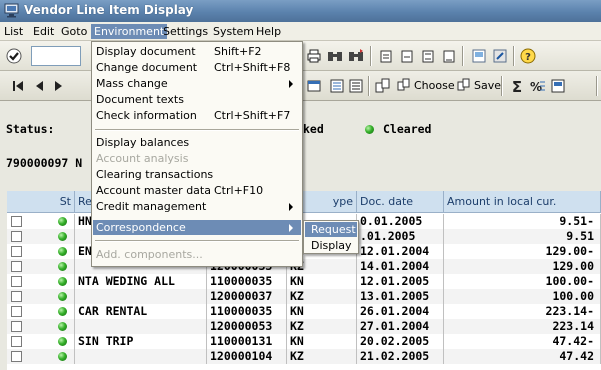  Describe the element at coordinates (386, 56) in the screenshot. I see `first-page-icon` at that location.